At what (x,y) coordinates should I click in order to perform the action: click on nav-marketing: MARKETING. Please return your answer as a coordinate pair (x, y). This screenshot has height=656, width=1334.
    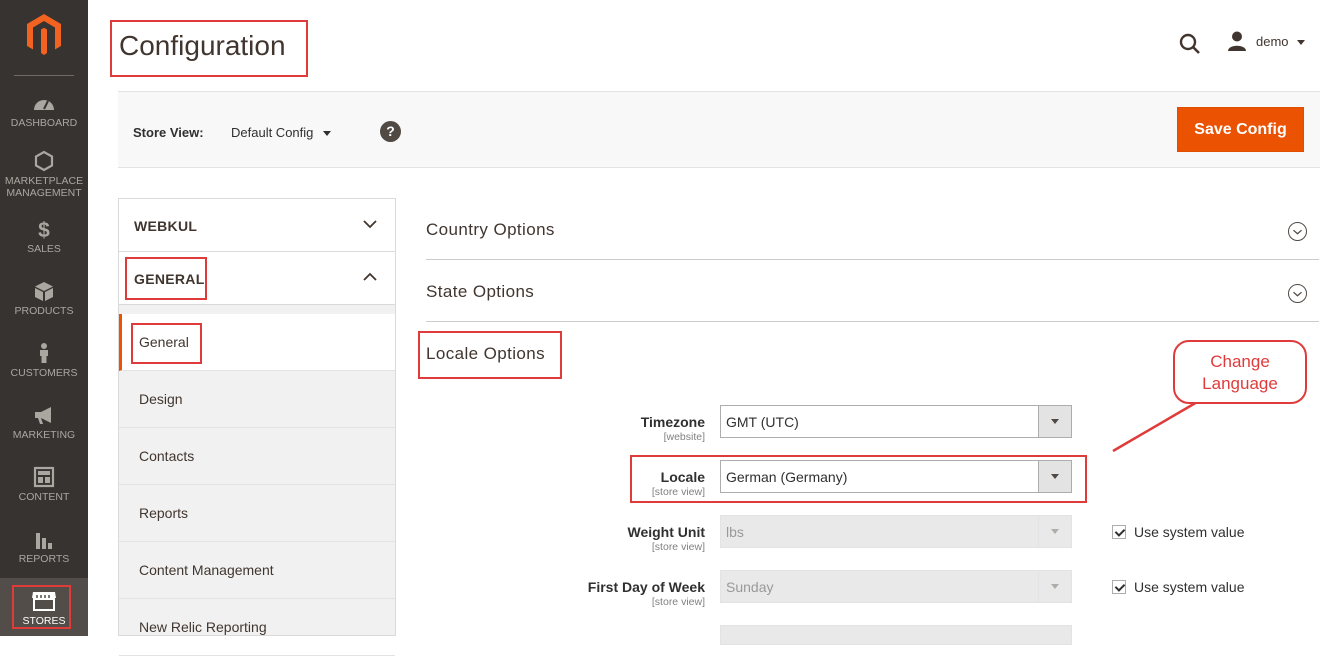
    Looking at the image, I should click on (44, 422).